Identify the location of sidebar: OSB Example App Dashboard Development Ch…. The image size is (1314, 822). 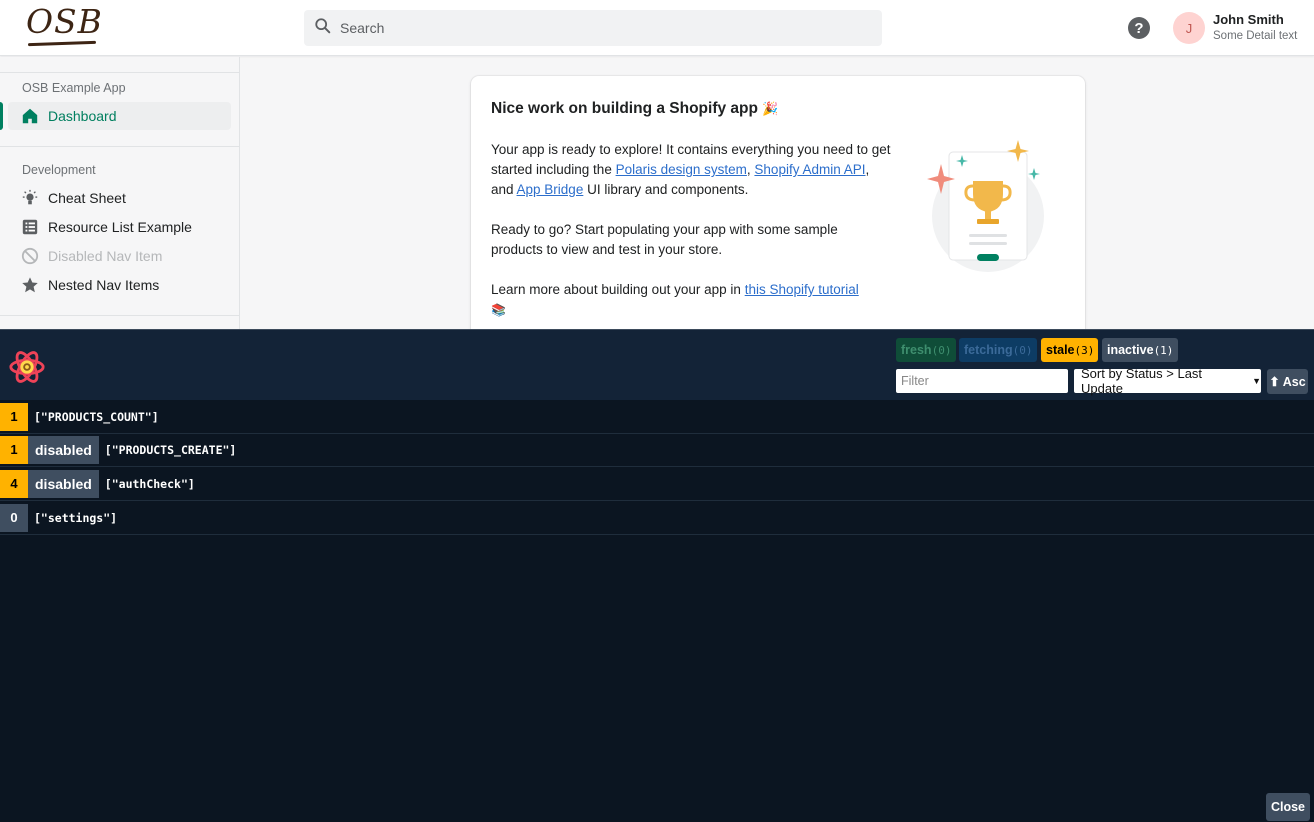
(120, 193).